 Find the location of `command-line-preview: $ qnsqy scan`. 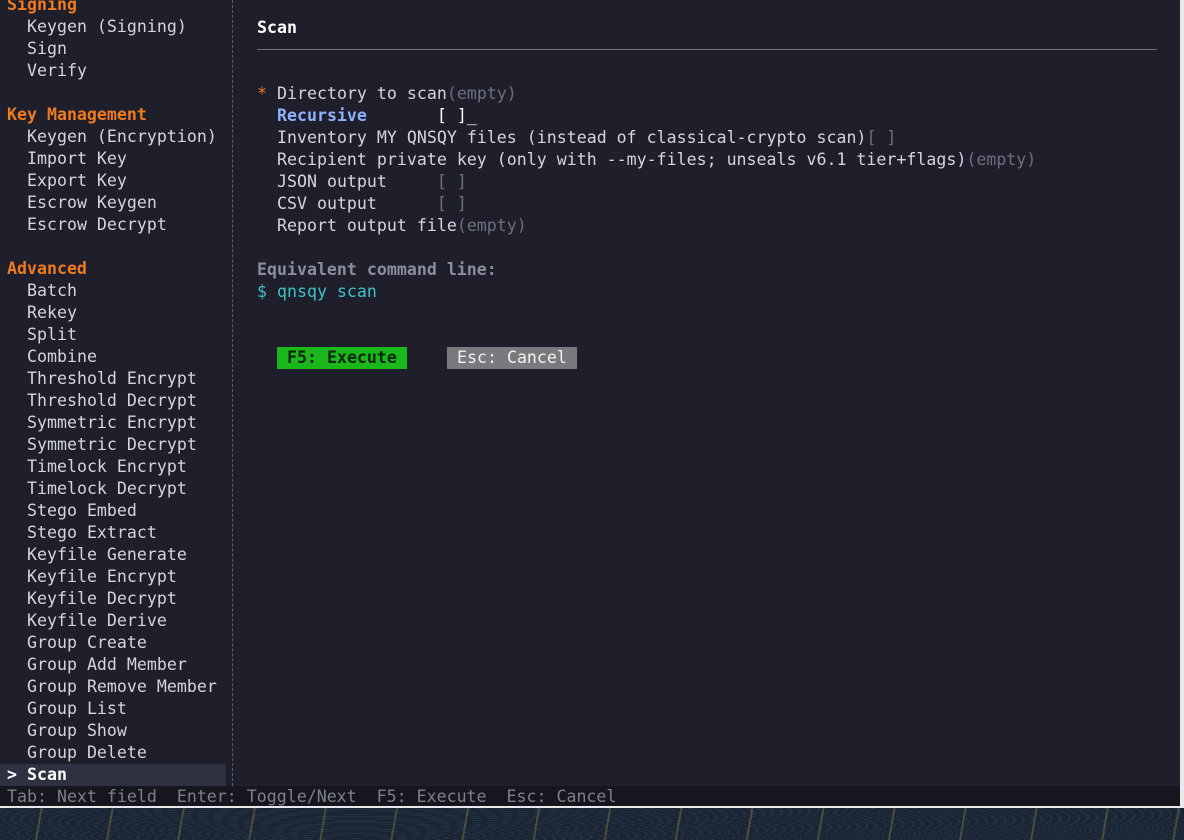

command-line-preview: $ qnsqy scan is located at coordinates (317, 291).